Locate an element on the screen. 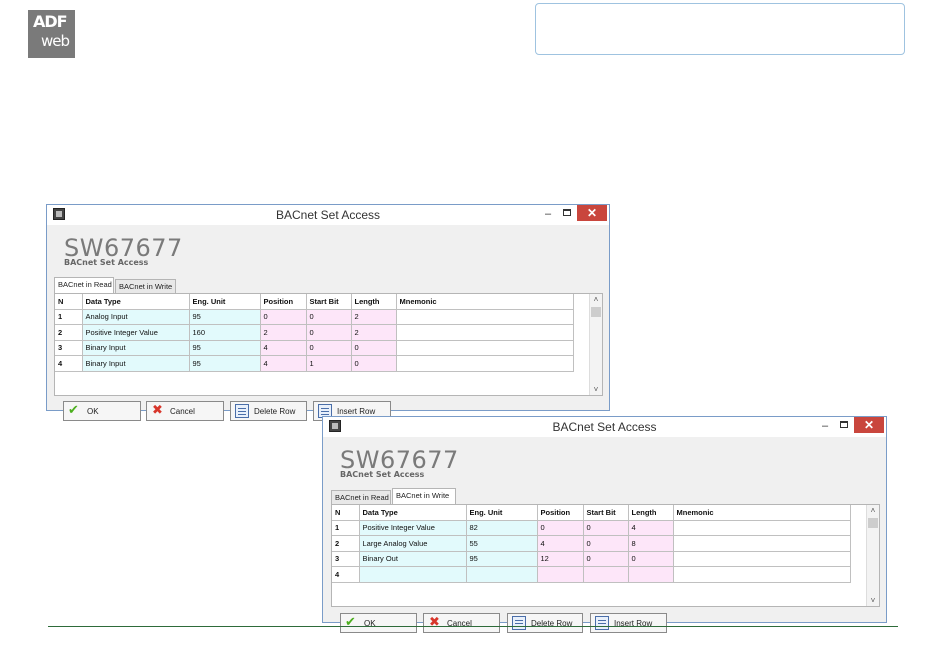 The height and width of the screenshot is (659, 950). cell-position: 12 is located at coordinates (560, 559).